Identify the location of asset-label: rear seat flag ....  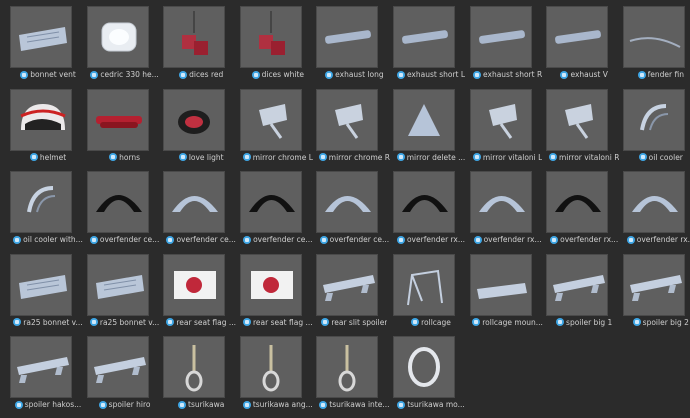
(206, 322).